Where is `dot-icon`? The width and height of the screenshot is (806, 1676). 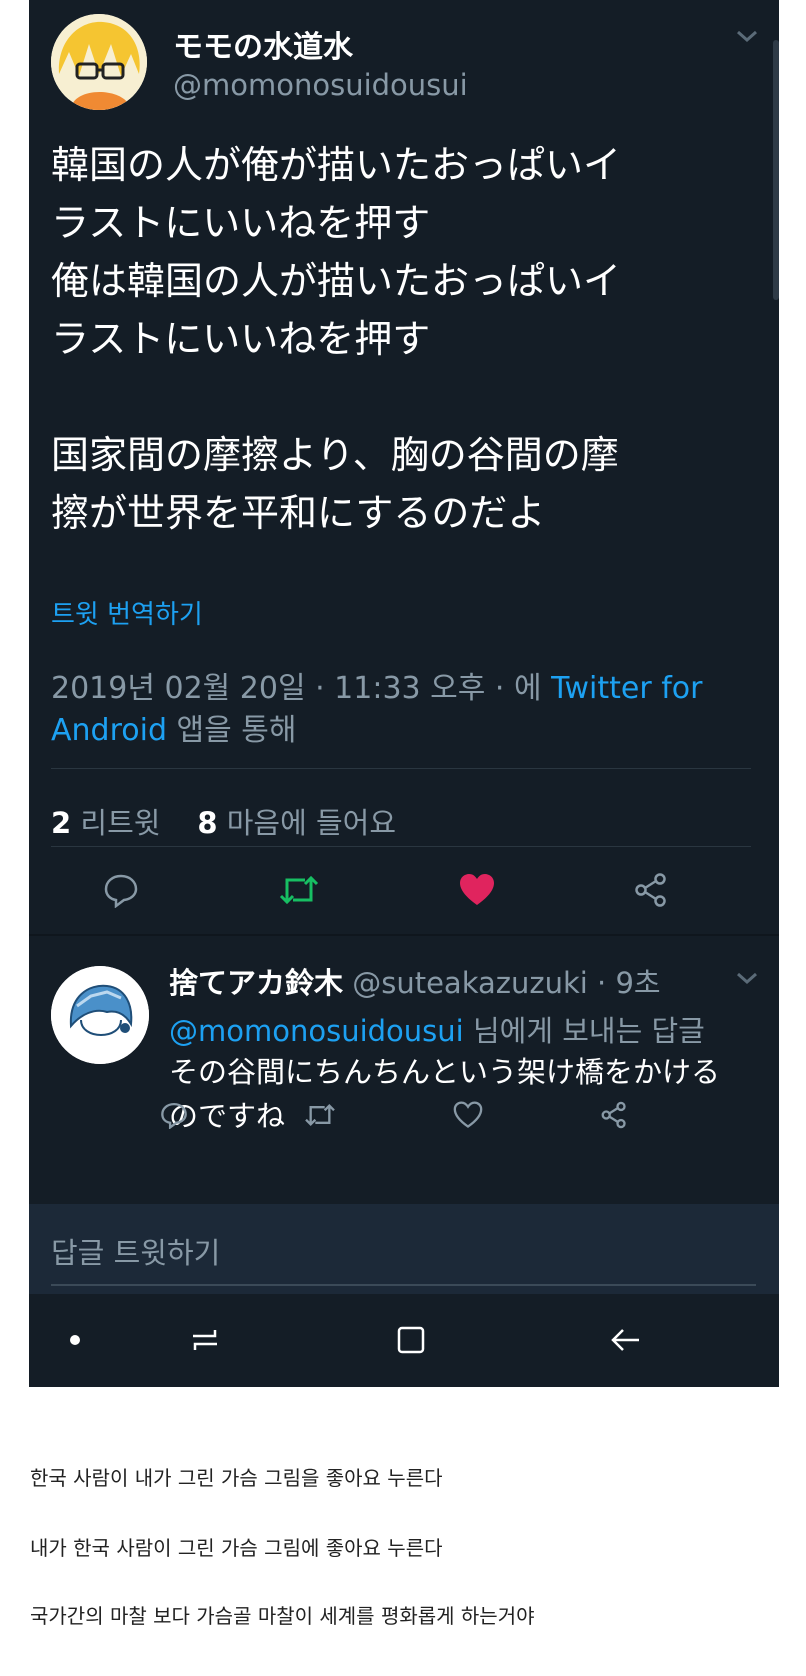 dot-icon is located at coordinates (75, 1340).